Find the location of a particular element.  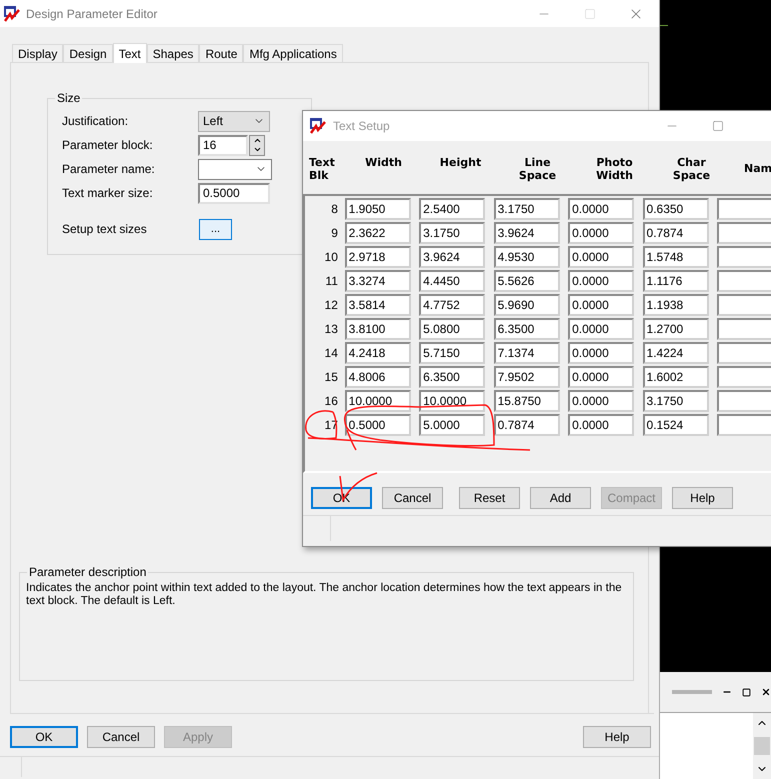

value-input-field: 5.9690 is located at coordinates (527, 305).